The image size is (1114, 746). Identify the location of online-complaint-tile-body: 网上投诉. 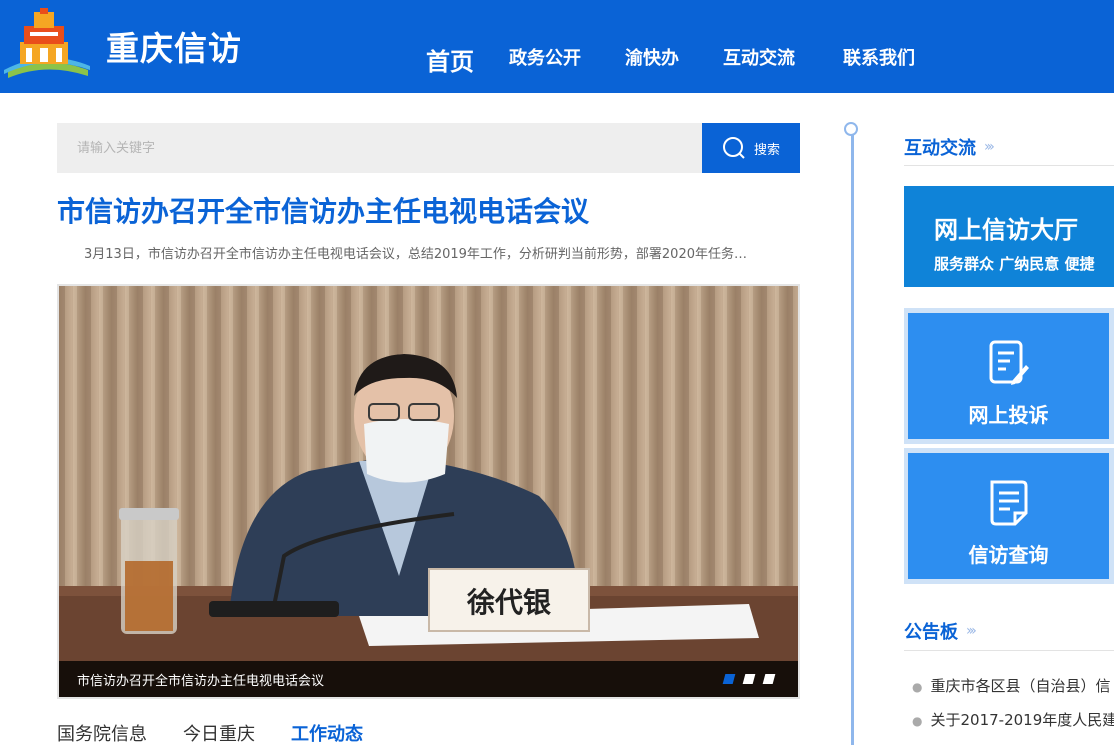
(1008, 376).